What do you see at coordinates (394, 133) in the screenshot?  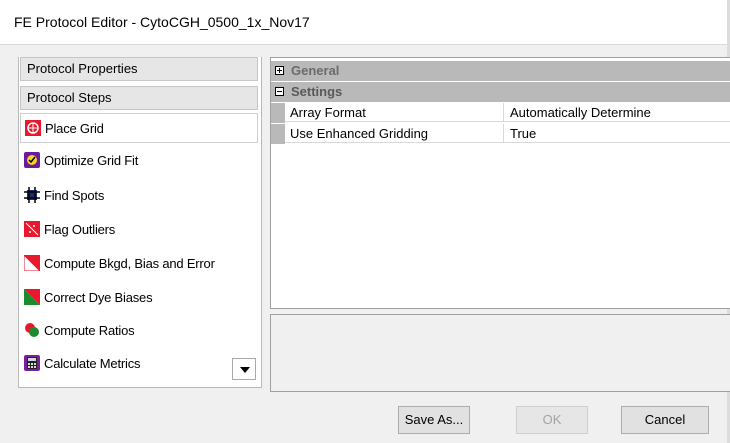 I see `property-name: Use Enhanced Gridding` at bounding box center [394, 133].